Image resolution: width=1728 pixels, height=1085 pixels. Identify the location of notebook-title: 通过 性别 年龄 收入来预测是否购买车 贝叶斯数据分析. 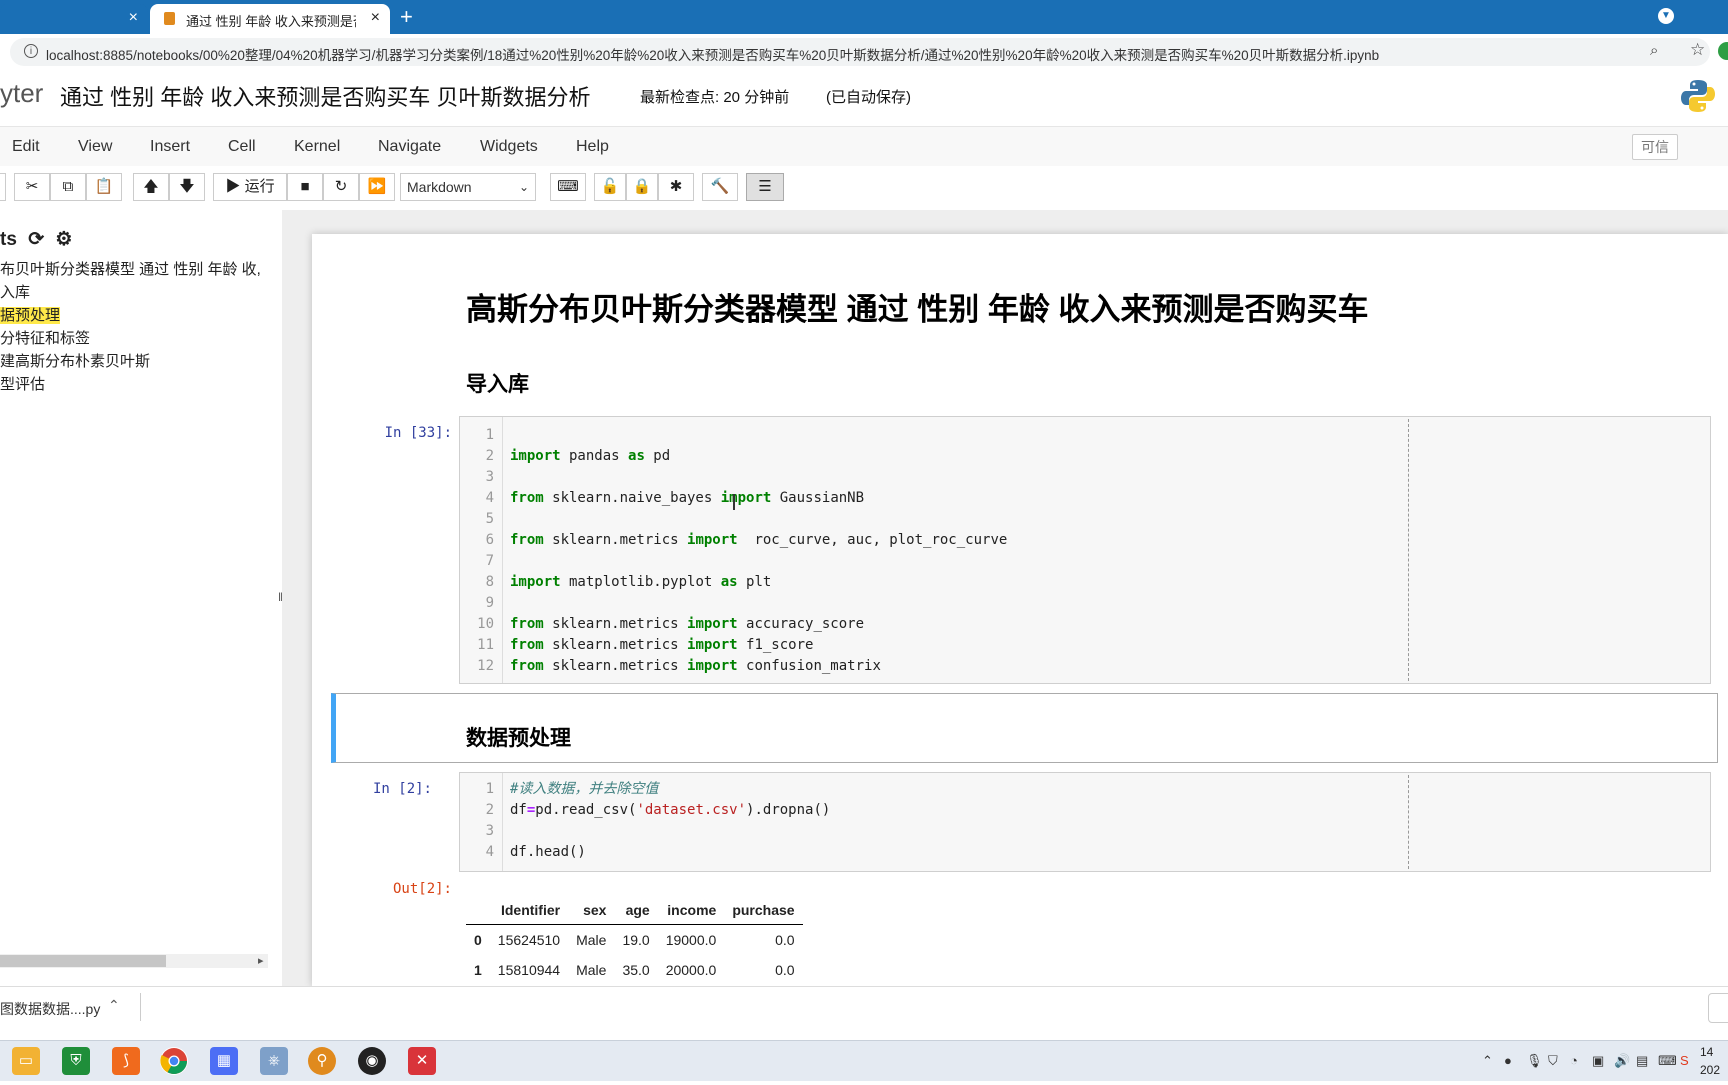
(325, 96).